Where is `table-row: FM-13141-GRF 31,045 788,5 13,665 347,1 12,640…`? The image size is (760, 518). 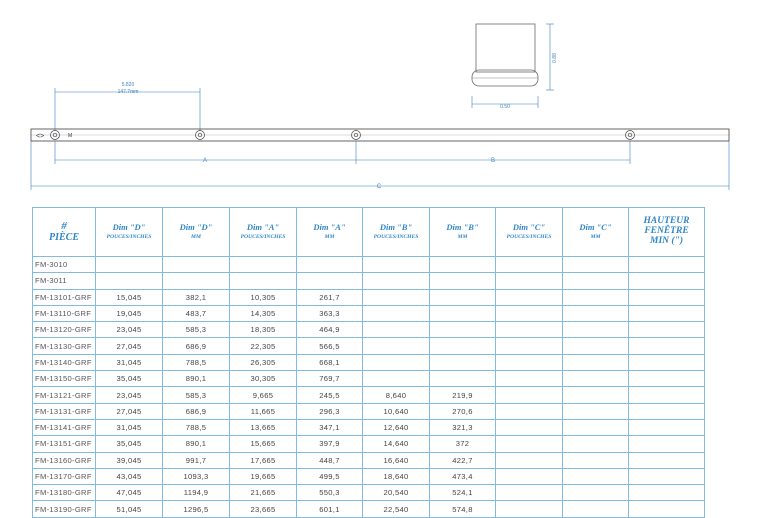
table-row: FM-13141-GRF 31,045 788,5 13,665 347,1 12,640… is located at coordinates (368, 427).